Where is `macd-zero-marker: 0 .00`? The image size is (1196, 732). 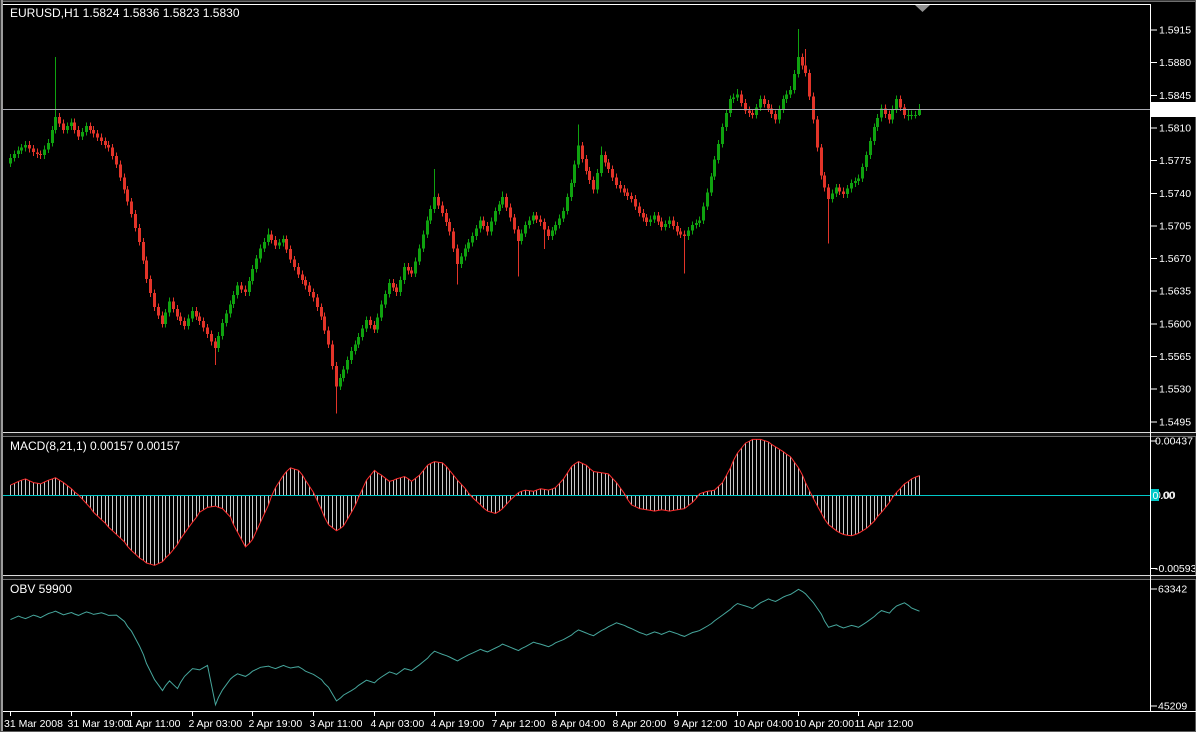
macd-zero-marker: 0 .00 is located at coordinates (1163, 495).